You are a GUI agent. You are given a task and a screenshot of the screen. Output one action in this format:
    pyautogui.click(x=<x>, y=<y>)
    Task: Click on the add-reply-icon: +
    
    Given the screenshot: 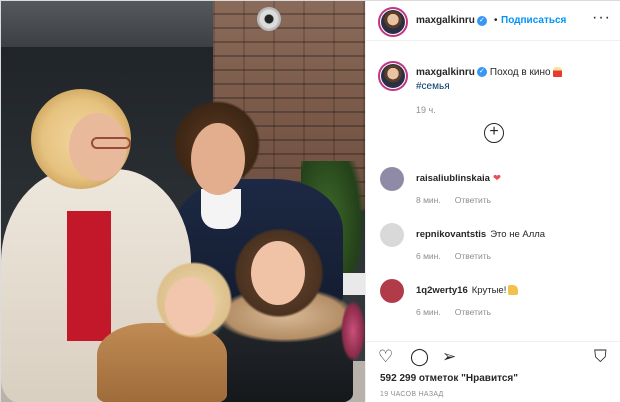 What is the action you would take?
    pyautogui.click(x=494, y=133)
    